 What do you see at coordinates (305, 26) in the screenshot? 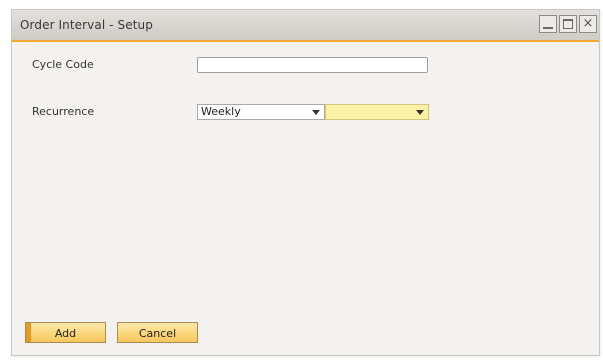
I see `title-bar: Order Interval - Setup ×` at bounding box center [305, 26].